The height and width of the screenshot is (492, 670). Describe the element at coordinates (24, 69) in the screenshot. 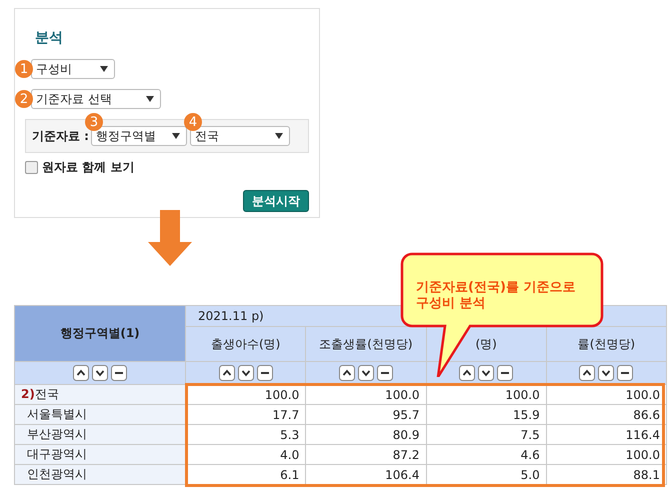

I see `step-badge: 1` at that location.